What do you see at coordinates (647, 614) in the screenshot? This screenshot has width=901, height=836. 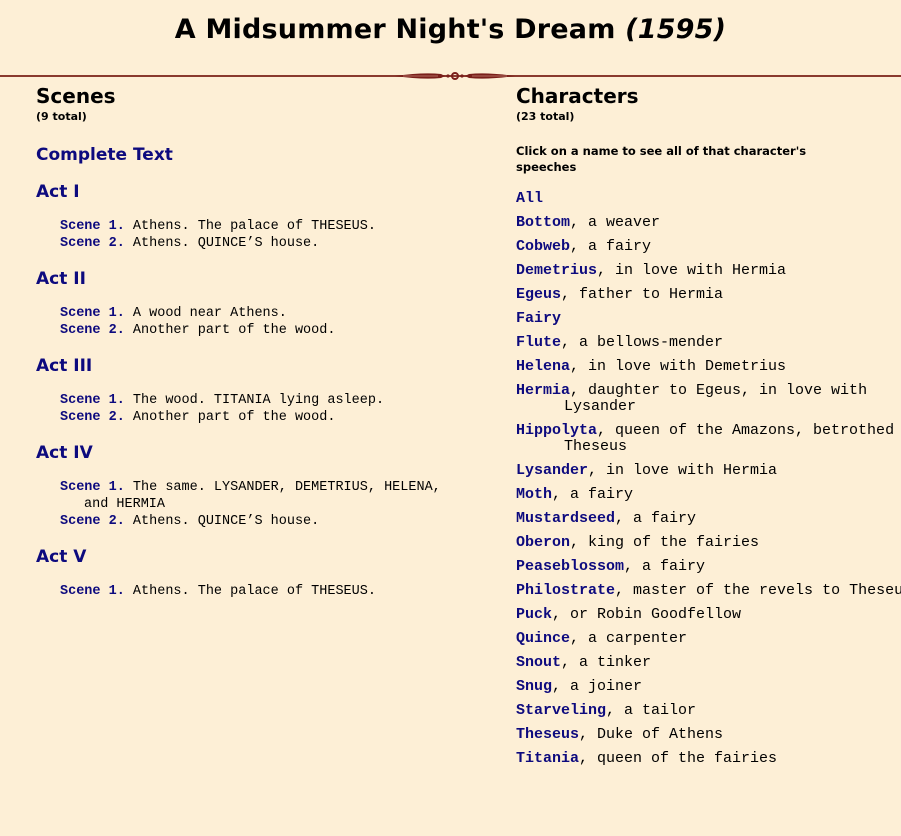 I see `character-description: , or Robin Goodfellow` at bounding box center [647, 614].